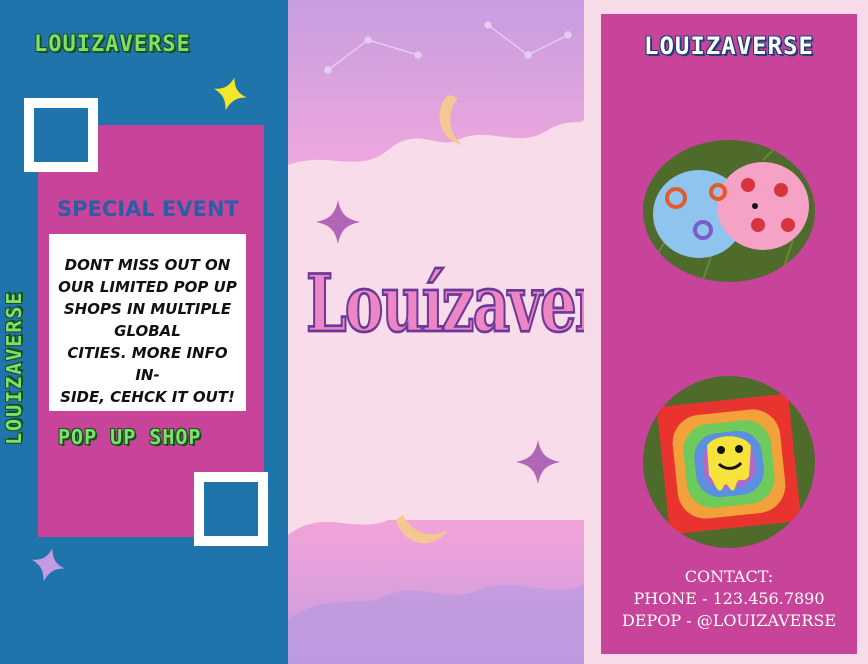 The height and width of the screenshot is (664, 868). Describe the element at coordinates (729, 620) in the screenshot. I see `depop-handle: DEPOP - @LOUIZAVERSE` at that location.